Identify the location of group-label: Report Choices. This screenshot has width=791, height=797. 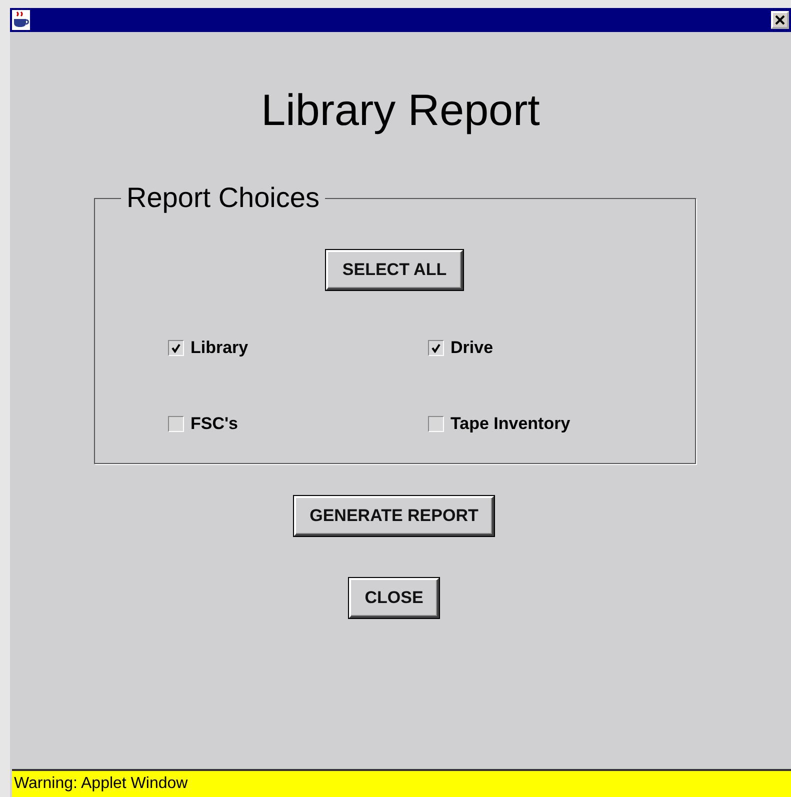
(223, 198).